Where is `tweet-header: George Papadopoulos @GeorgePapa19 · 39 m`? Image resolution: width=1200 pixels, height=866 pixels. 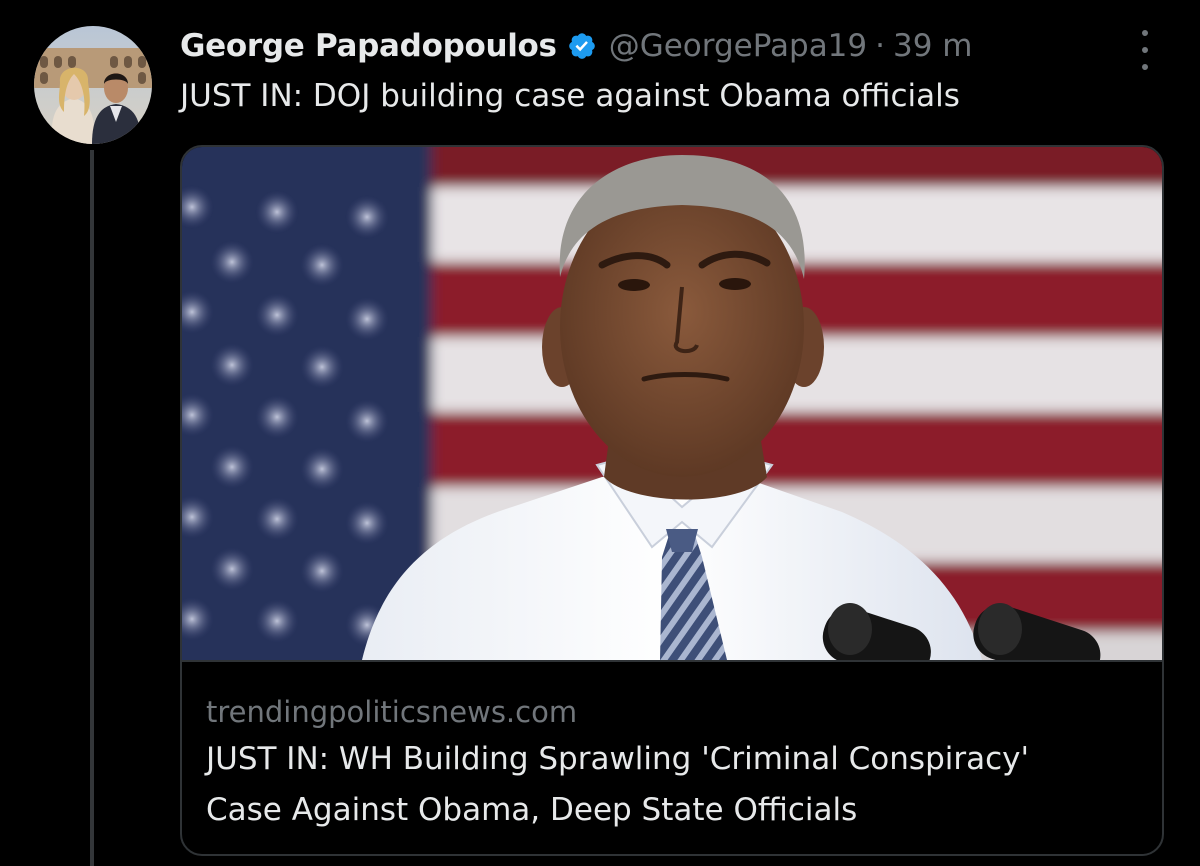 tweet-header: George Papadopoulos @GeorgePapa19 · 39 m is located at coordinates (576, 46).